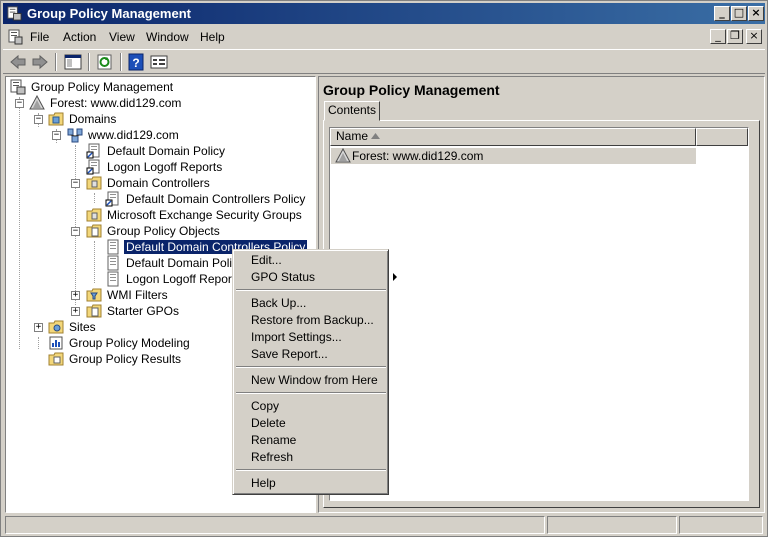 The width and height of the screenshot is (768, 537). What do you see at coordinates (384, 37) in the screenshot?
I see `menu-bar: File Action View Window Help _ ❐ ×` at bounding box center [384, 37].